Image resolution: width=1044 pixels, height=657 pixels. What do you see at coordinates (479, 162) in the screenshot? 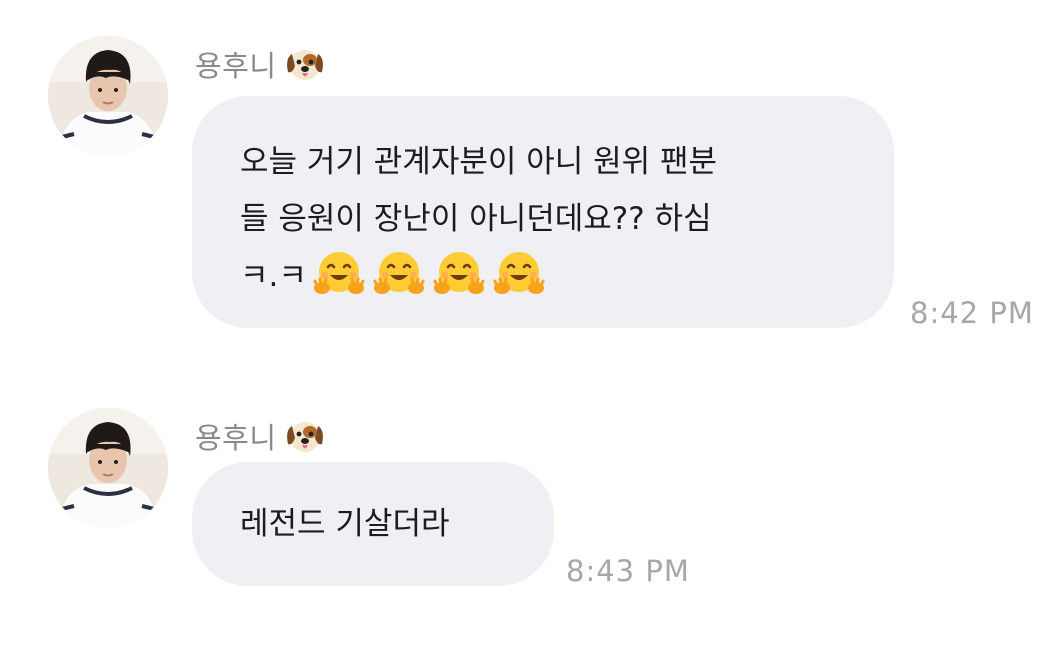
I see `message-line: 오늘 거기 관계자분이 아니 원위 팬분` at bounding box center [479, 162].